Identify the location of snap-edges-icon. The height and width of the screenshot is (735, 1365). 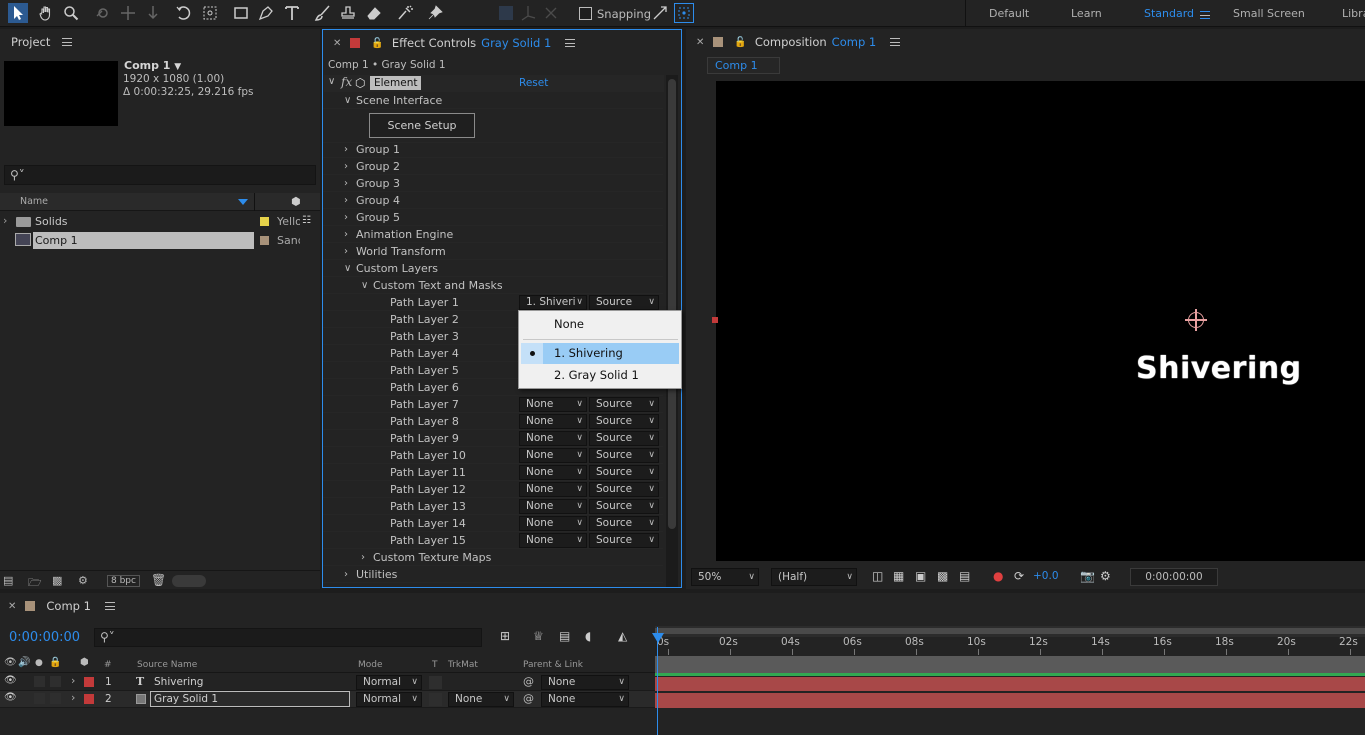
(660, 13).